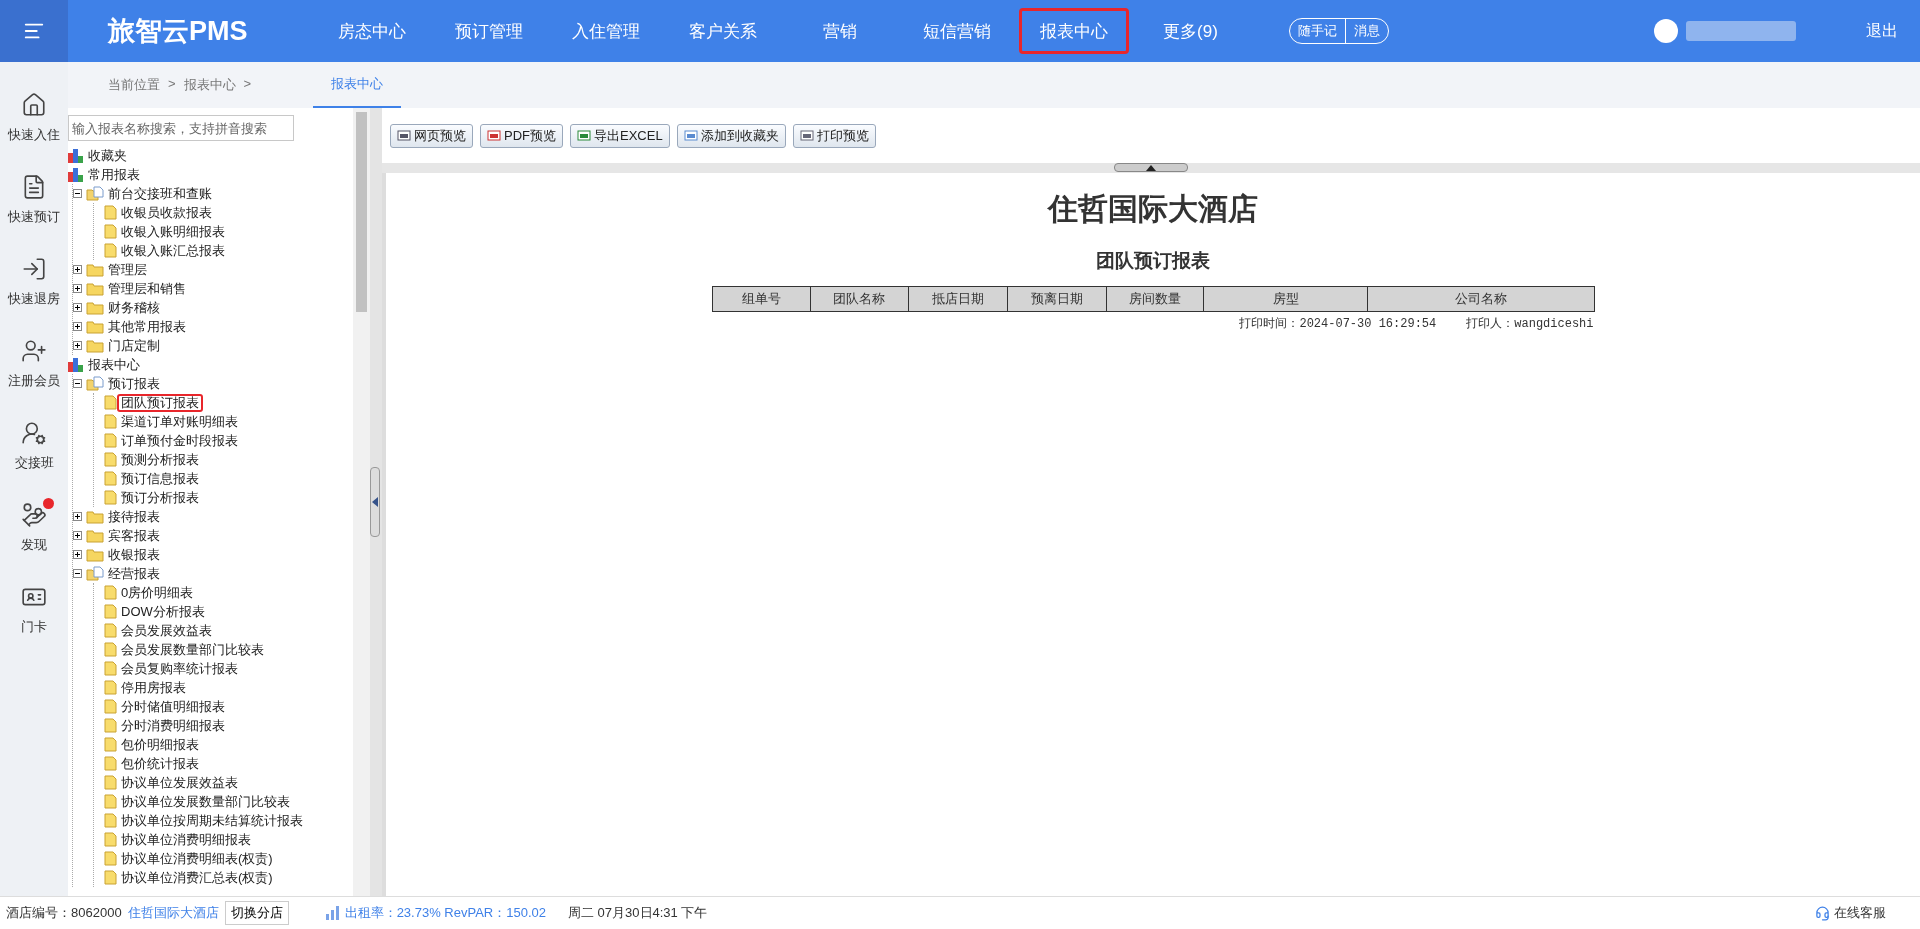 This screenshot has width=1920, height=929. I want to click on tree-item: 包价明细报表, so click(160, 744).